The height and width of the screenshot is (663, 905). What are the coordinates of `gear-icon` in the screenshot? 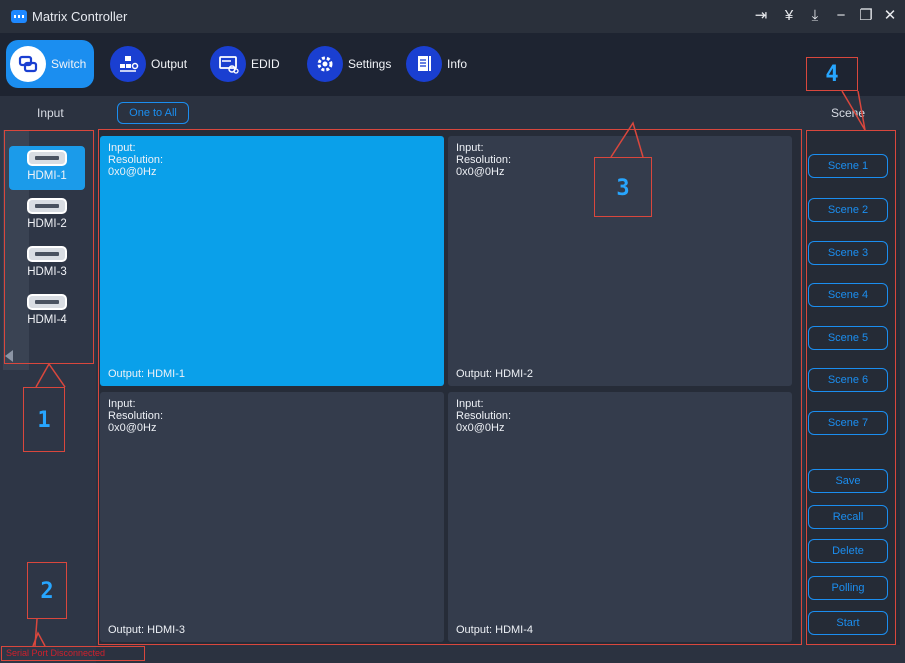 It's located at (325, 64).